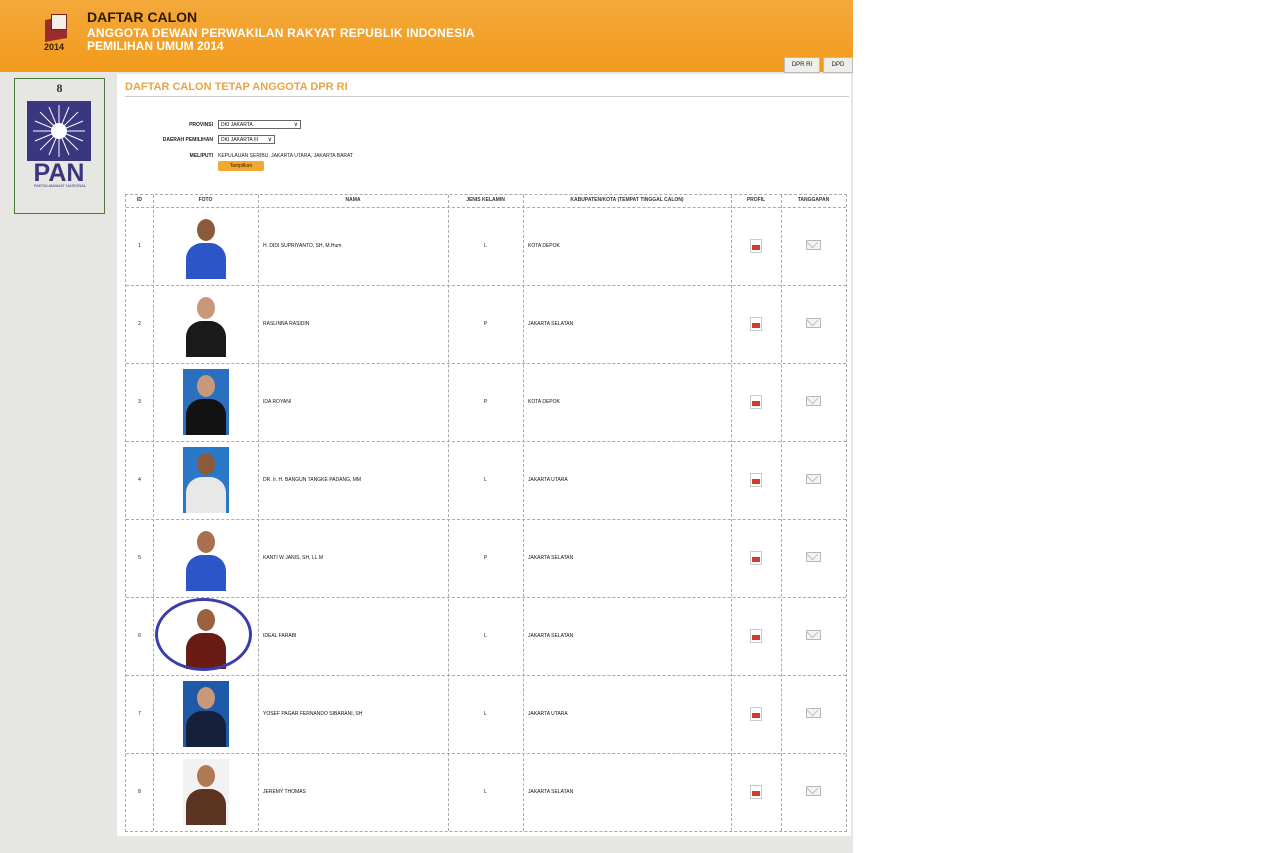 This screenshot has width=1280, height=853. What do you see at coordinates (627, 200) in the screenshot?
I see `header-kota: KABUPATEN/KOTA (TEMPAT TINGGAL CALON)` at bounding box center [627, 200].